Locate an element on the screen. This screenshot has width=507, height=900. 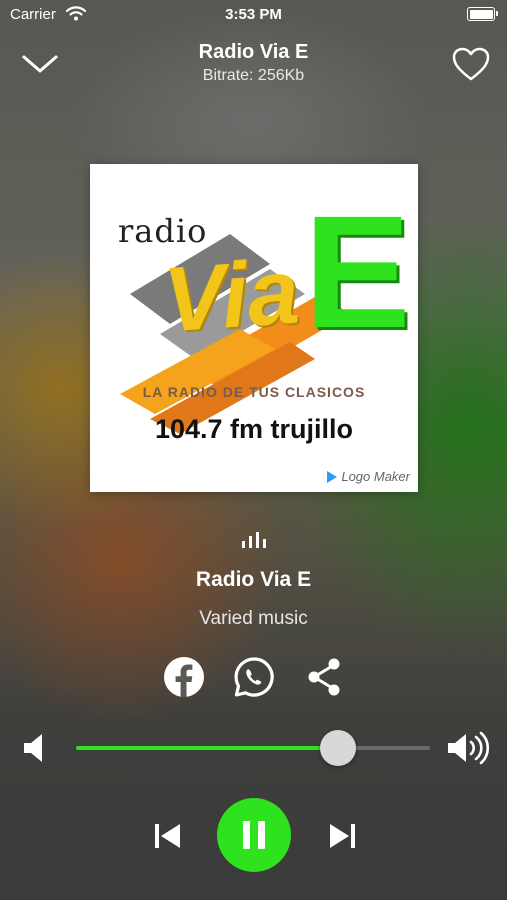
logo-watermark: Logo Maker is located at coordinates (368, 476).